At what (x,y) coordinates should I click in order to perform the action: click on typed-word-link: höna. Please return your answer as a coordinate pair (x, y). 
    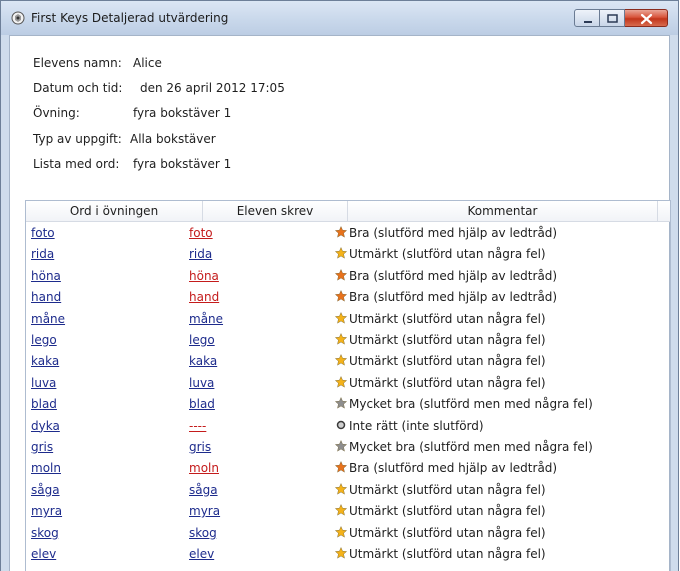
    Looking at the image, I should click on (204, 276).